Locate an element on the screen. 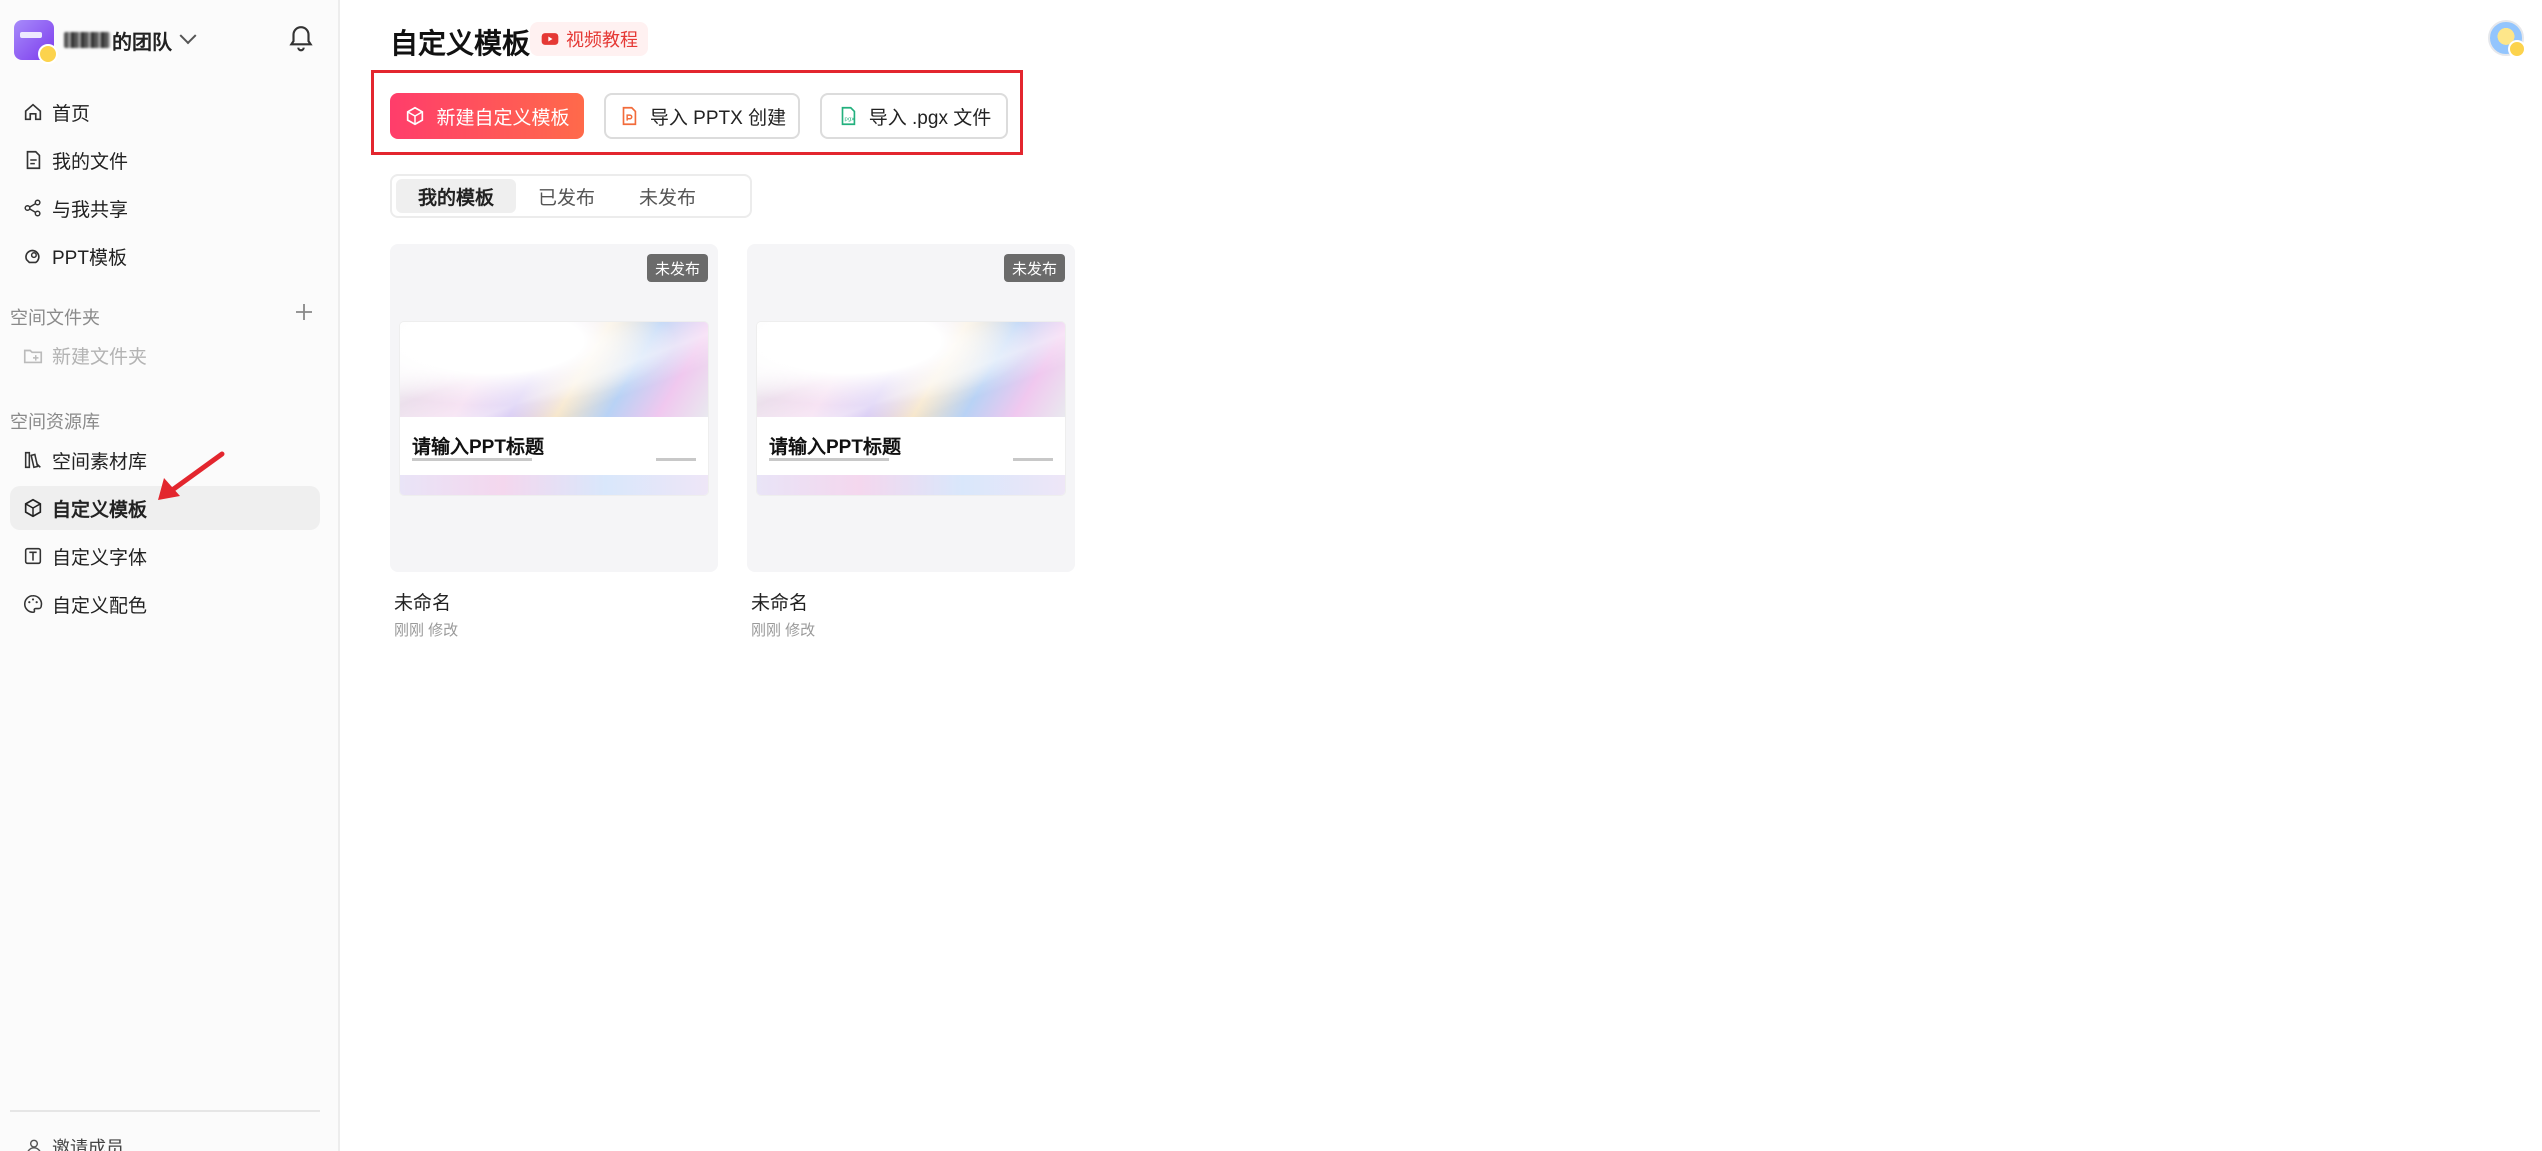 The image size is (2542, 1151). import-pgx-label: 导入 .pgx 文件 is located at coordinates (930, 118).